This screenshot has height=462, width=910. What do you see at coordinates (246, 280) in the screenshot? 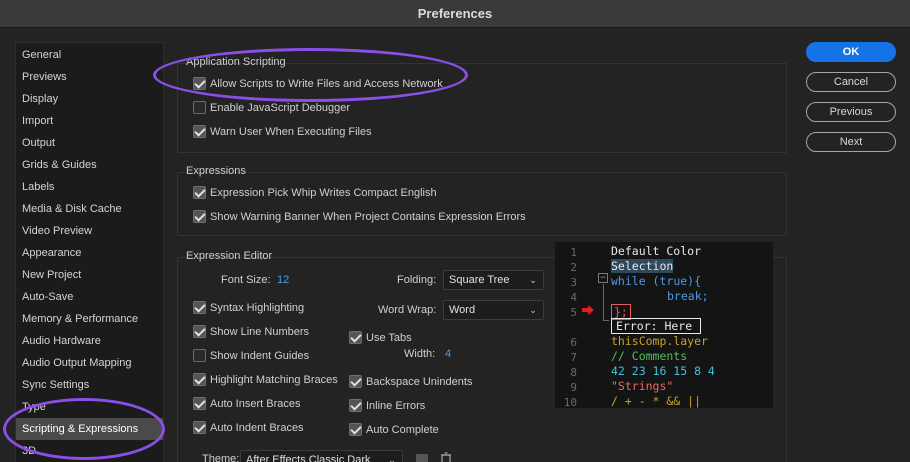
I see `font-size-label: Font Size:` at bounding box center [246, 280].